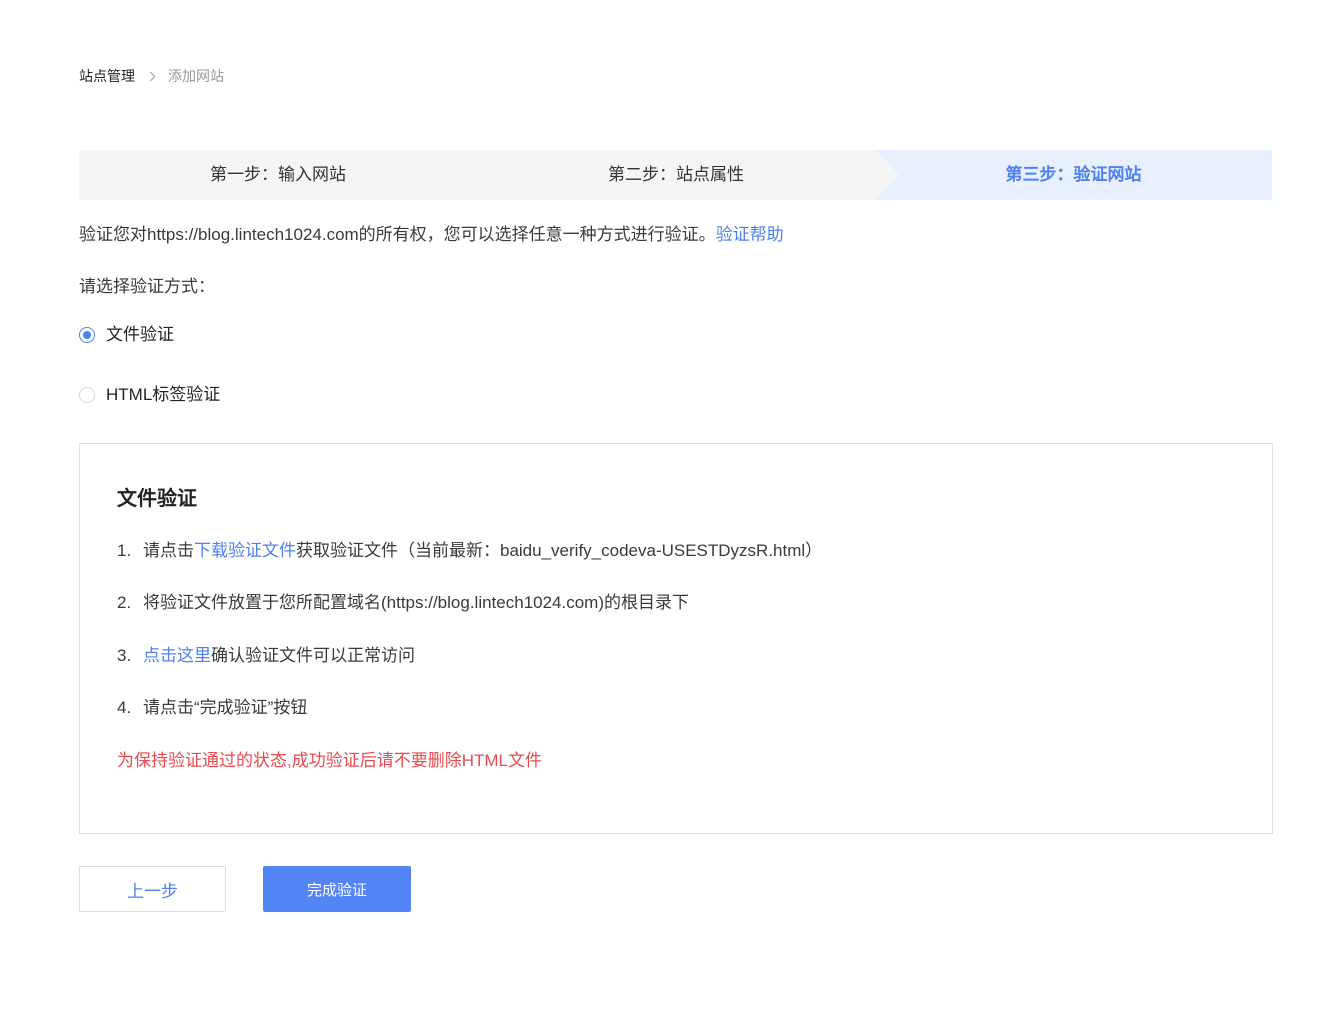 This screenshot has height=1027, width=1340. I want to click on step-number: 1., so click(124, 550).